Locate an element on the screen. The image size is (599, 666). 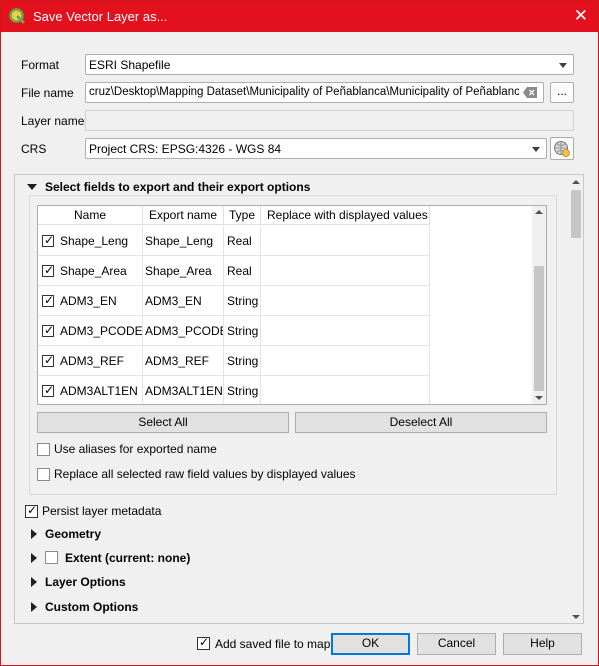
deselect-all-button: Deselect All is located at coordinates (421, 422).